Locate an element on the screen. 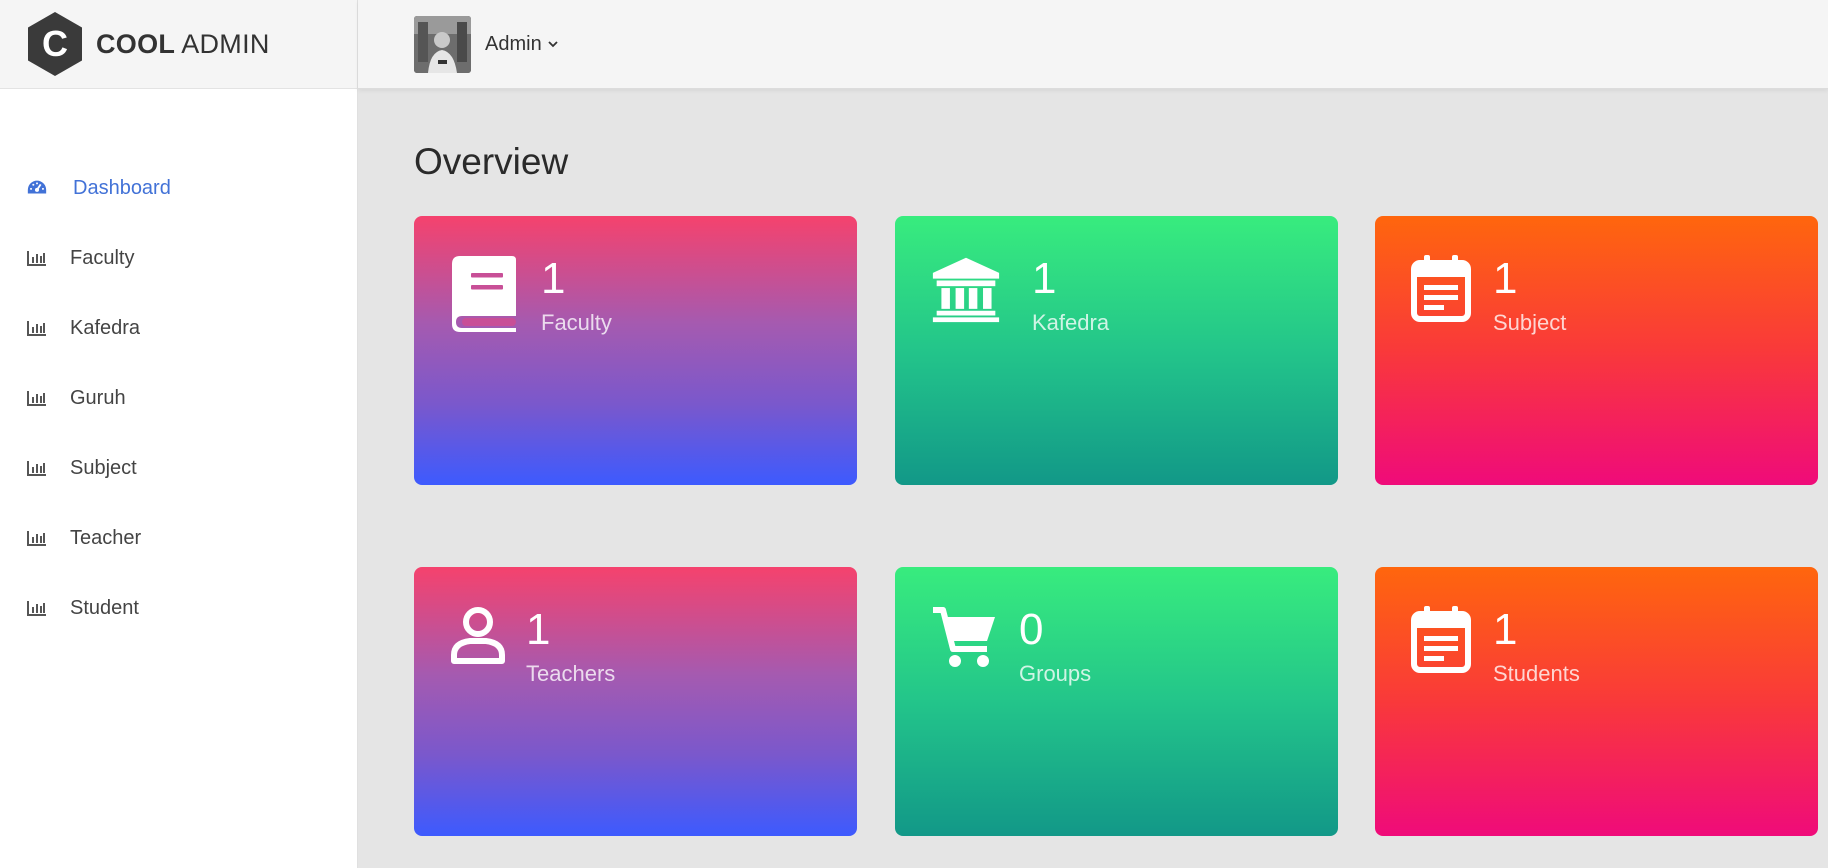  stat-label: Groups is located at coordinates (1055, 673).